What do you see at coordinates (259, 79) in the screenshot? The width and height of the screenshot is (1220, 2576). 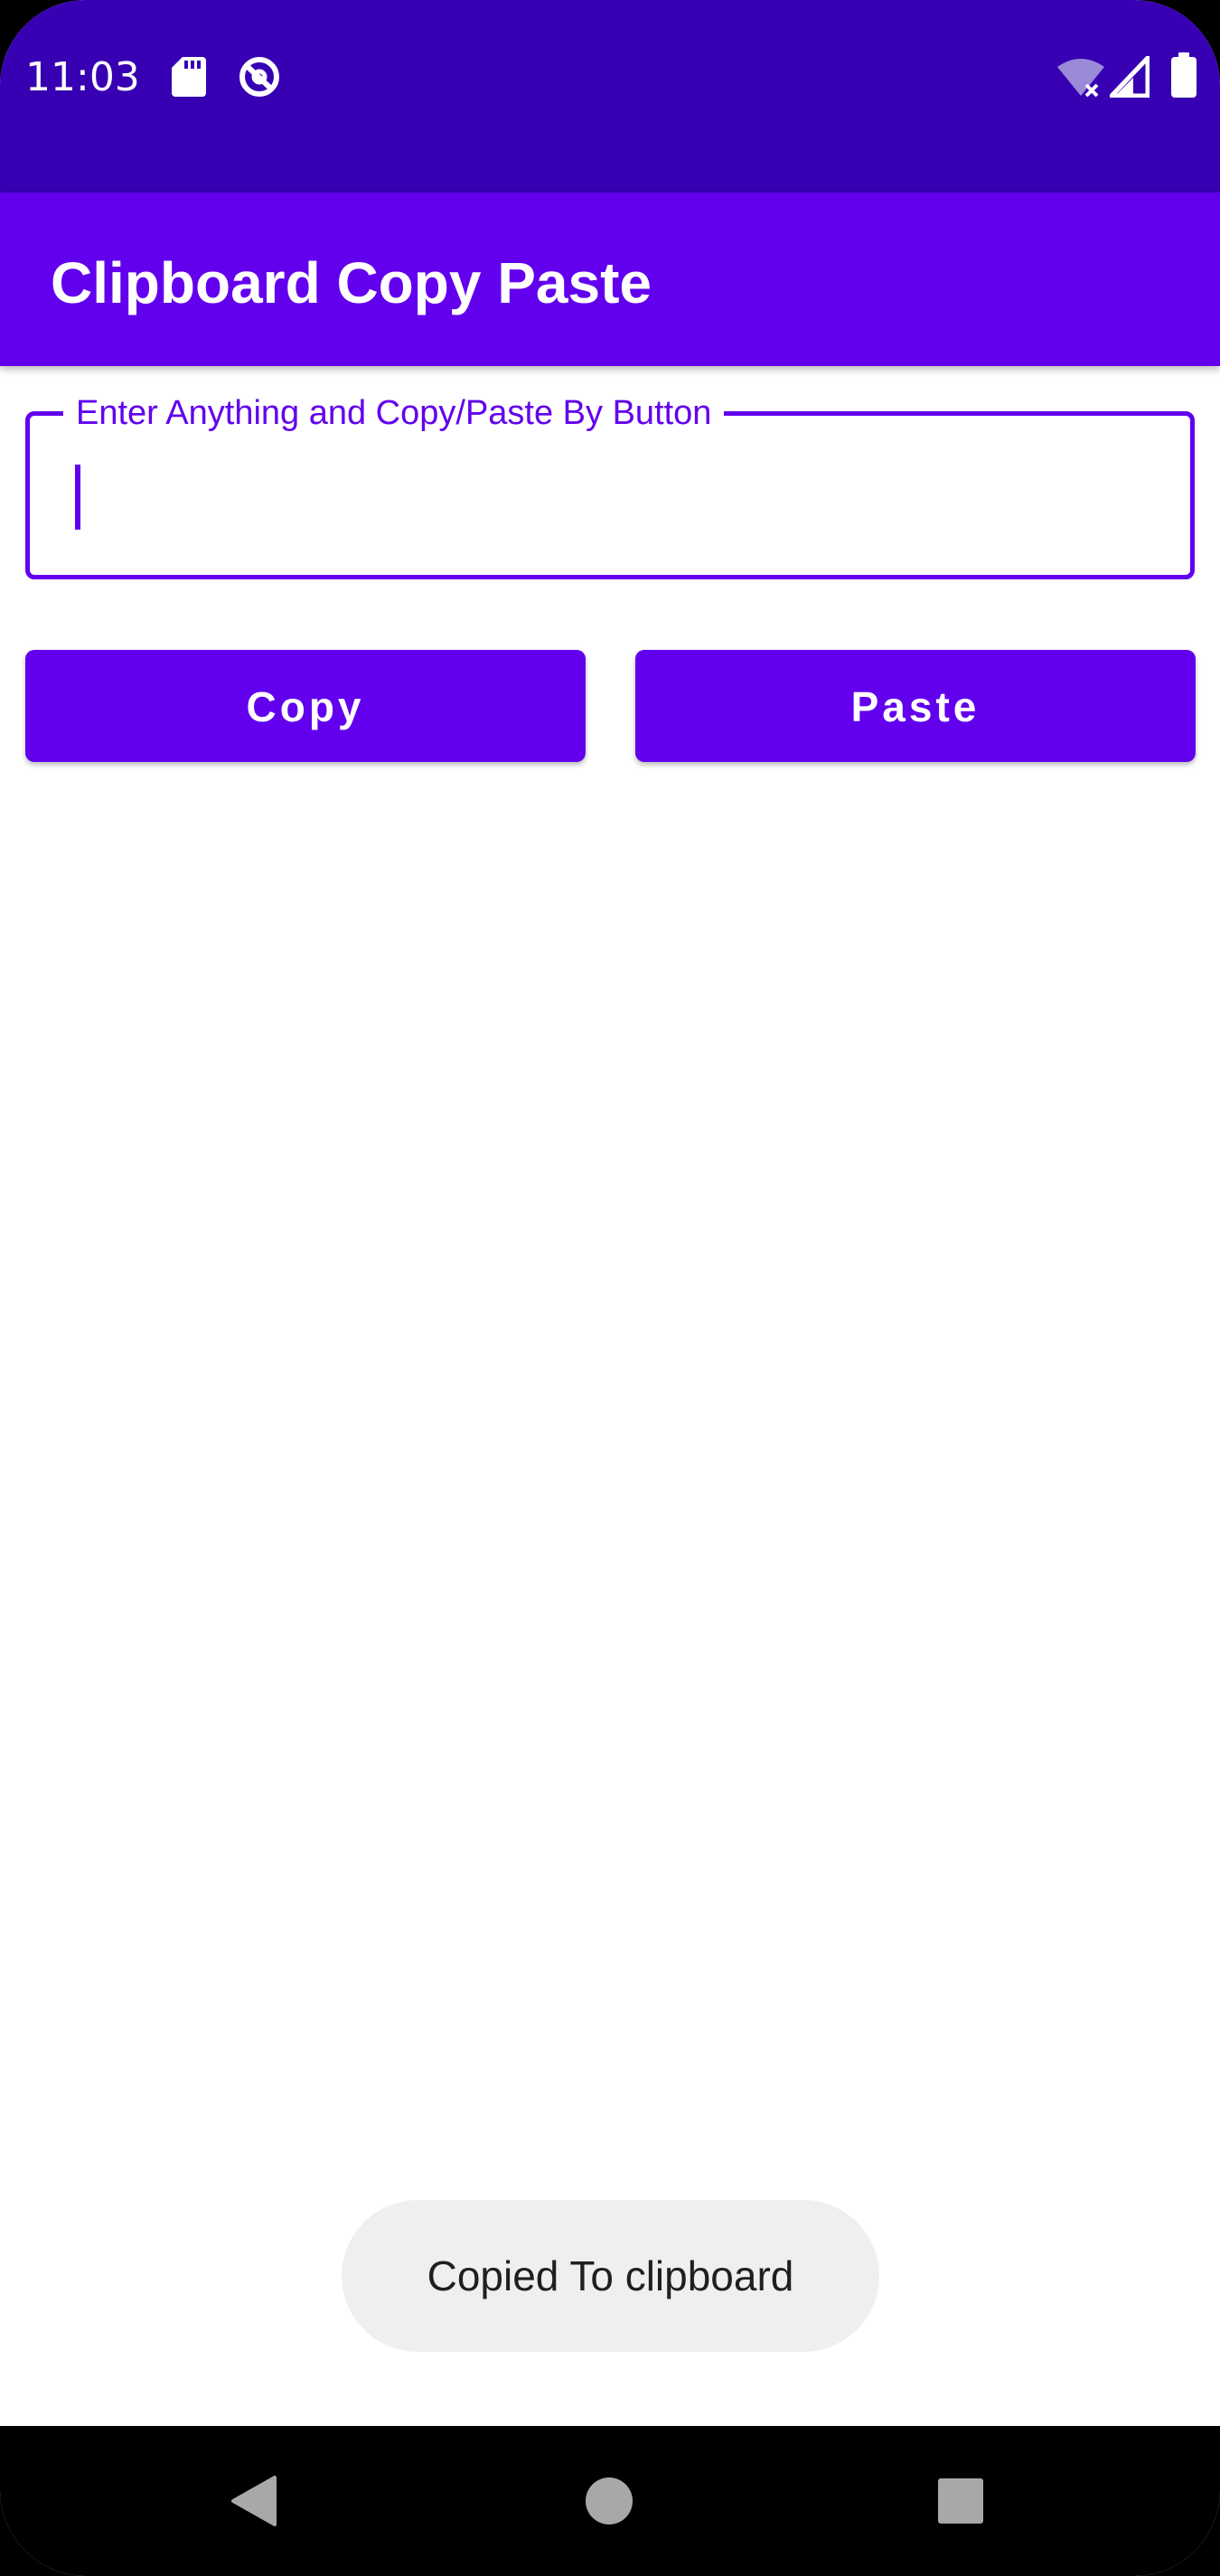 I see `data-saver-icon` at bounding box center [259, 79].